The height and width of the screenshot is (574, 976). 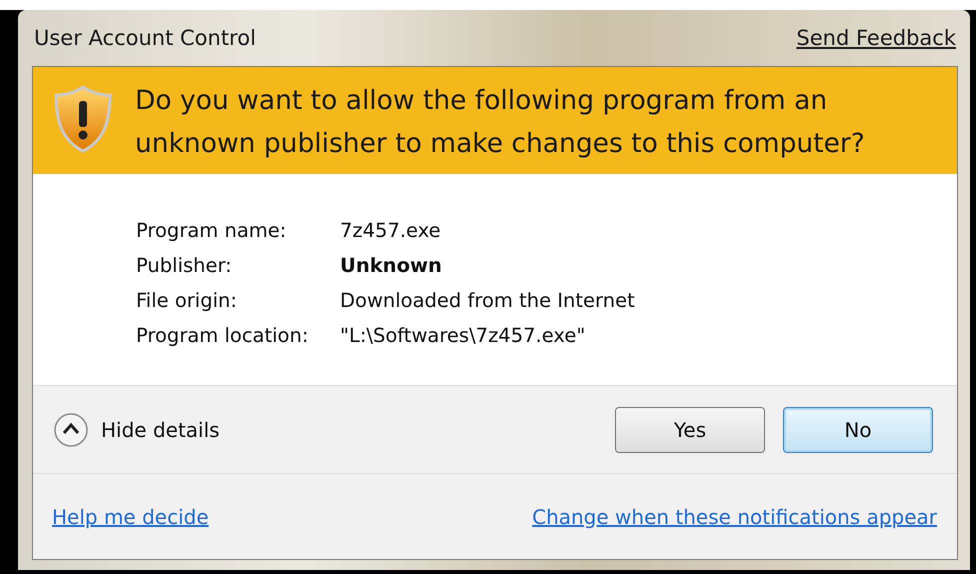 What do you see at coordinates (83, 119) in the screenshot?
I see `warning-shield-icon` at bounding box center [83, 119].